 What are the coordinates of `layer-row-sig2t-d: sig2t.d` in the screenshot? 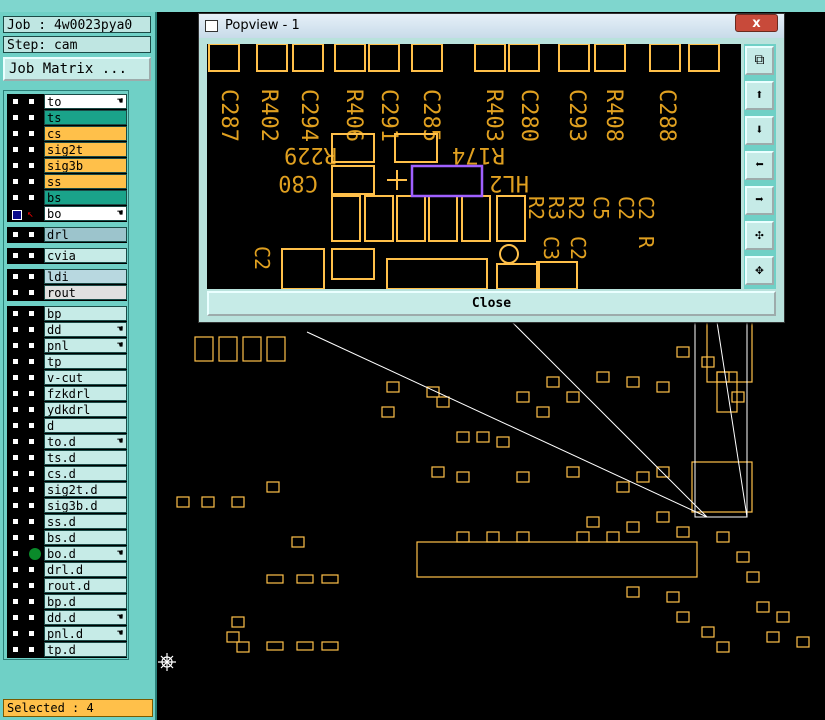 It's located at (67, 490).